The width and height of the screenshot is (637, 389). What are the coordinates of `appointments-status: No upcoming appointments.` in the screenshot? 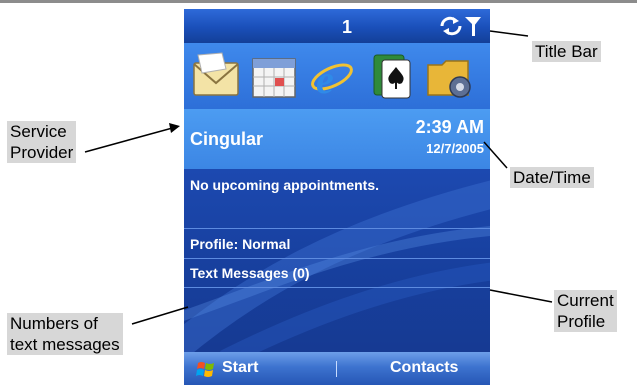 It's located at (284, 185).